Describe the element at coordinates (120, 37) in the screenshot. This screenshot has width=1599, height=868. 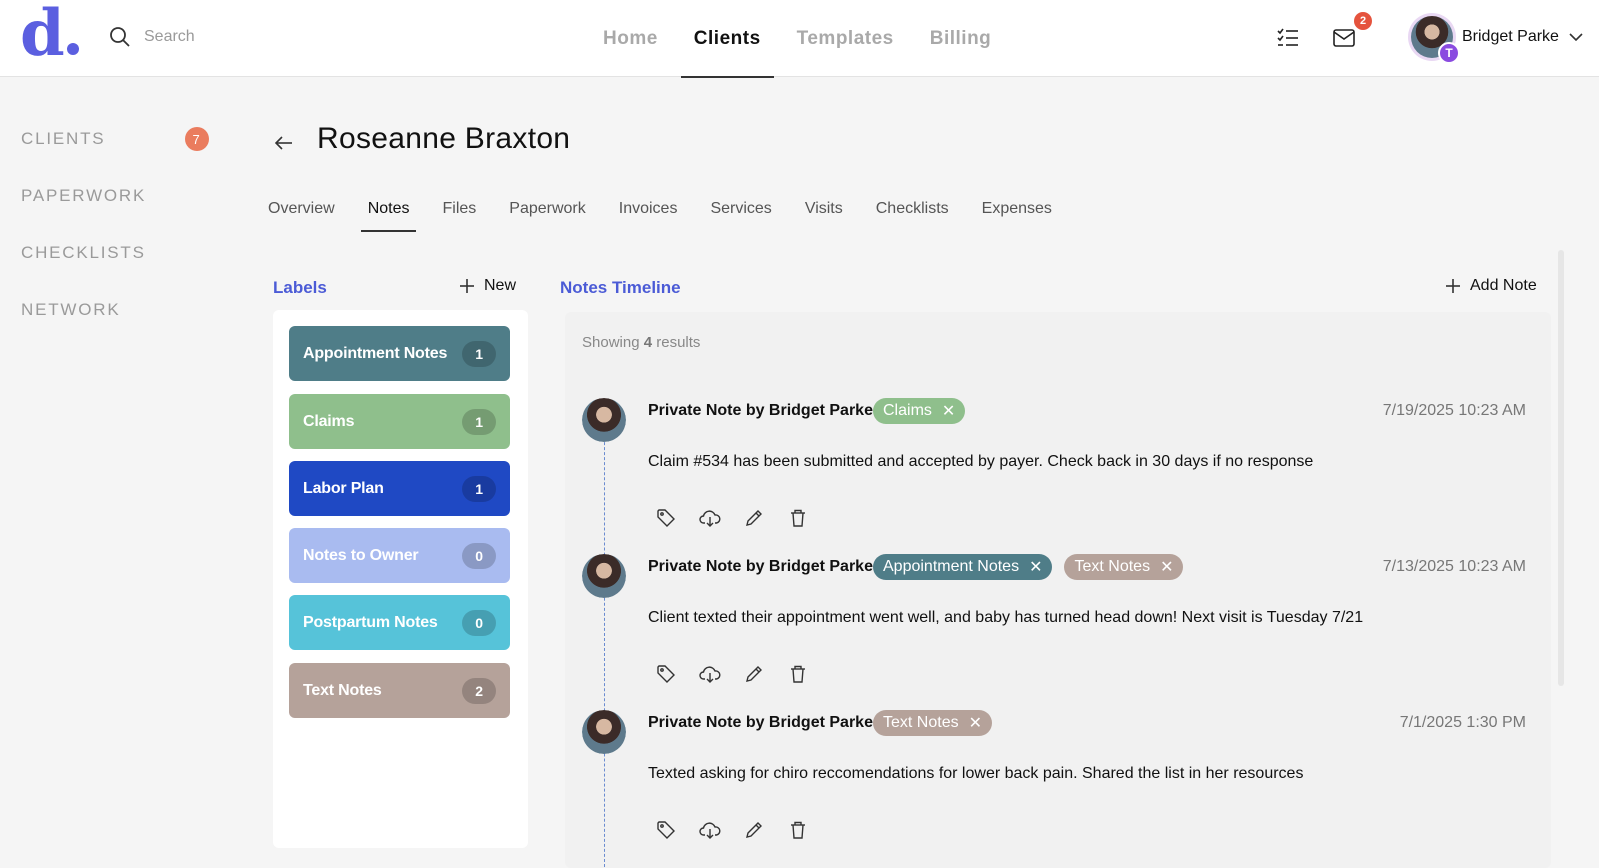
I see `search-icon` at that location.